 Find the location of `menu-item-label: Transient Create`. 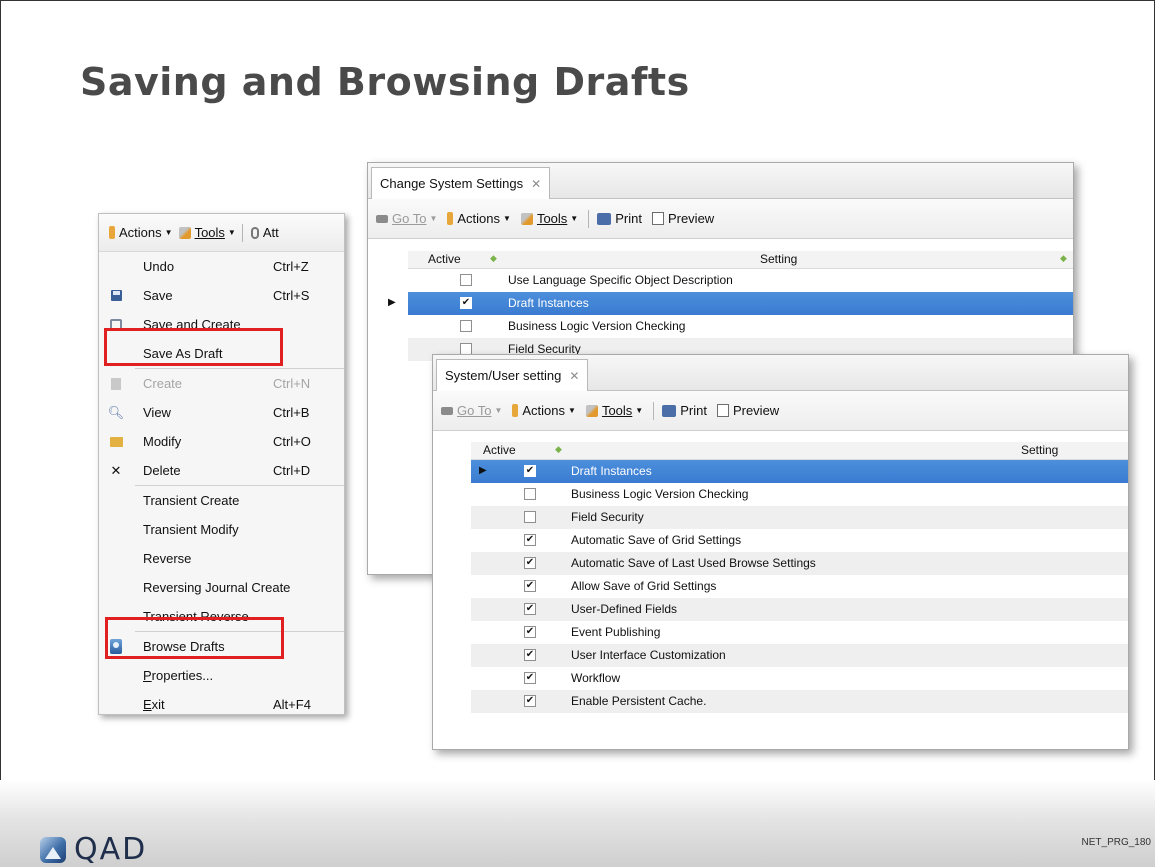

menu-item-label: Transient Create is located at coordinates (191, 500).